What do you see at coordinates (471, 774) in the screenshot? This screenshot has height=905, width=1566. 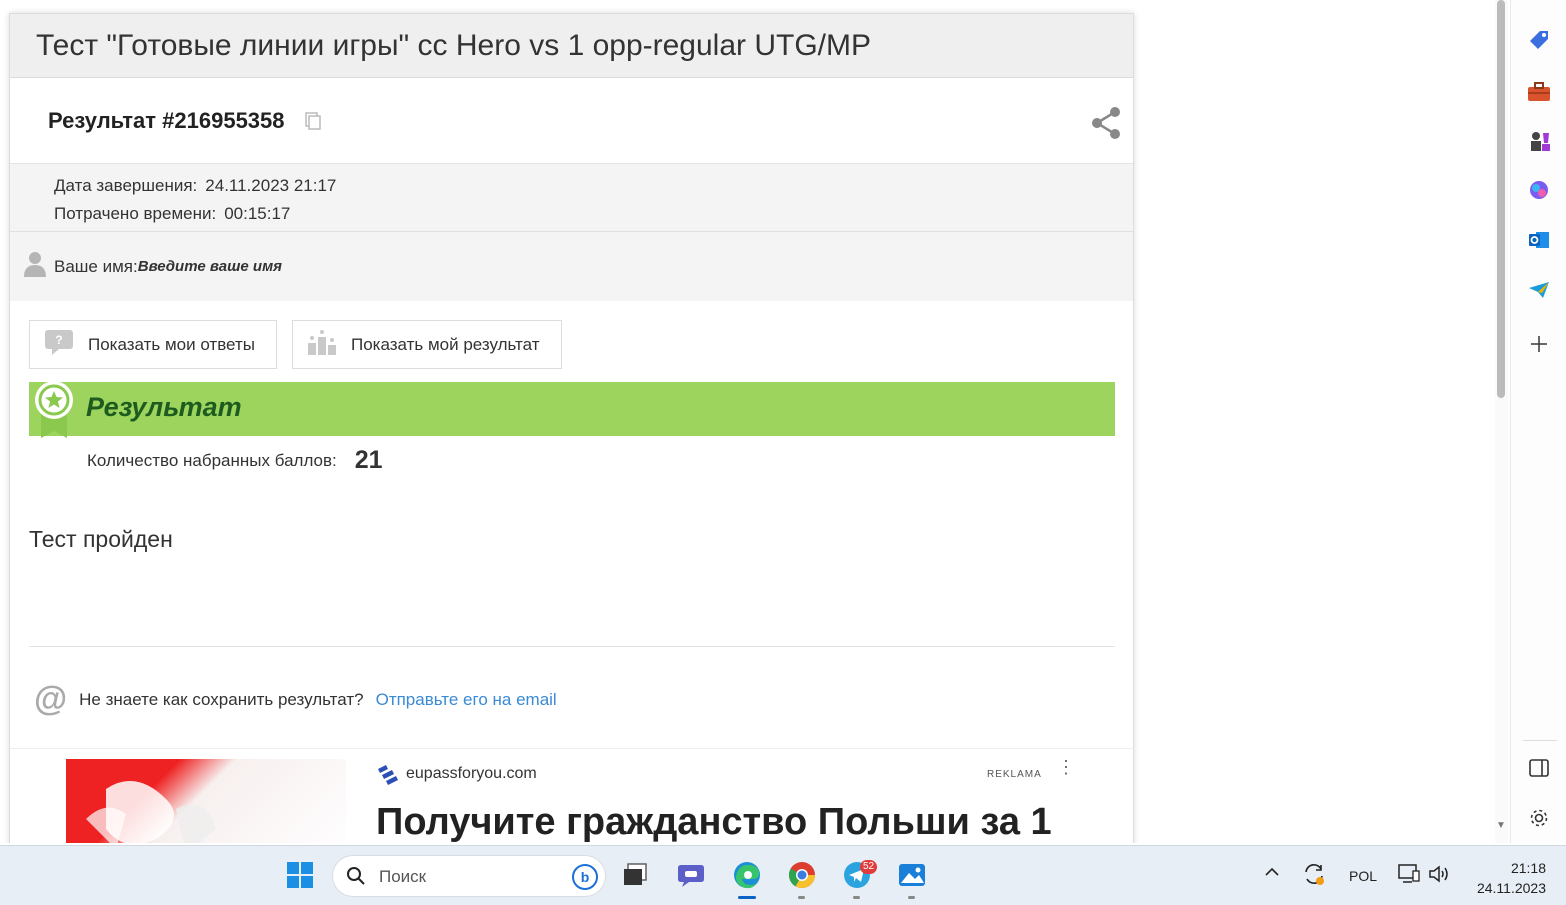 I see `ad-domain: eupassforyou.com` at bounding box center [471, 774].